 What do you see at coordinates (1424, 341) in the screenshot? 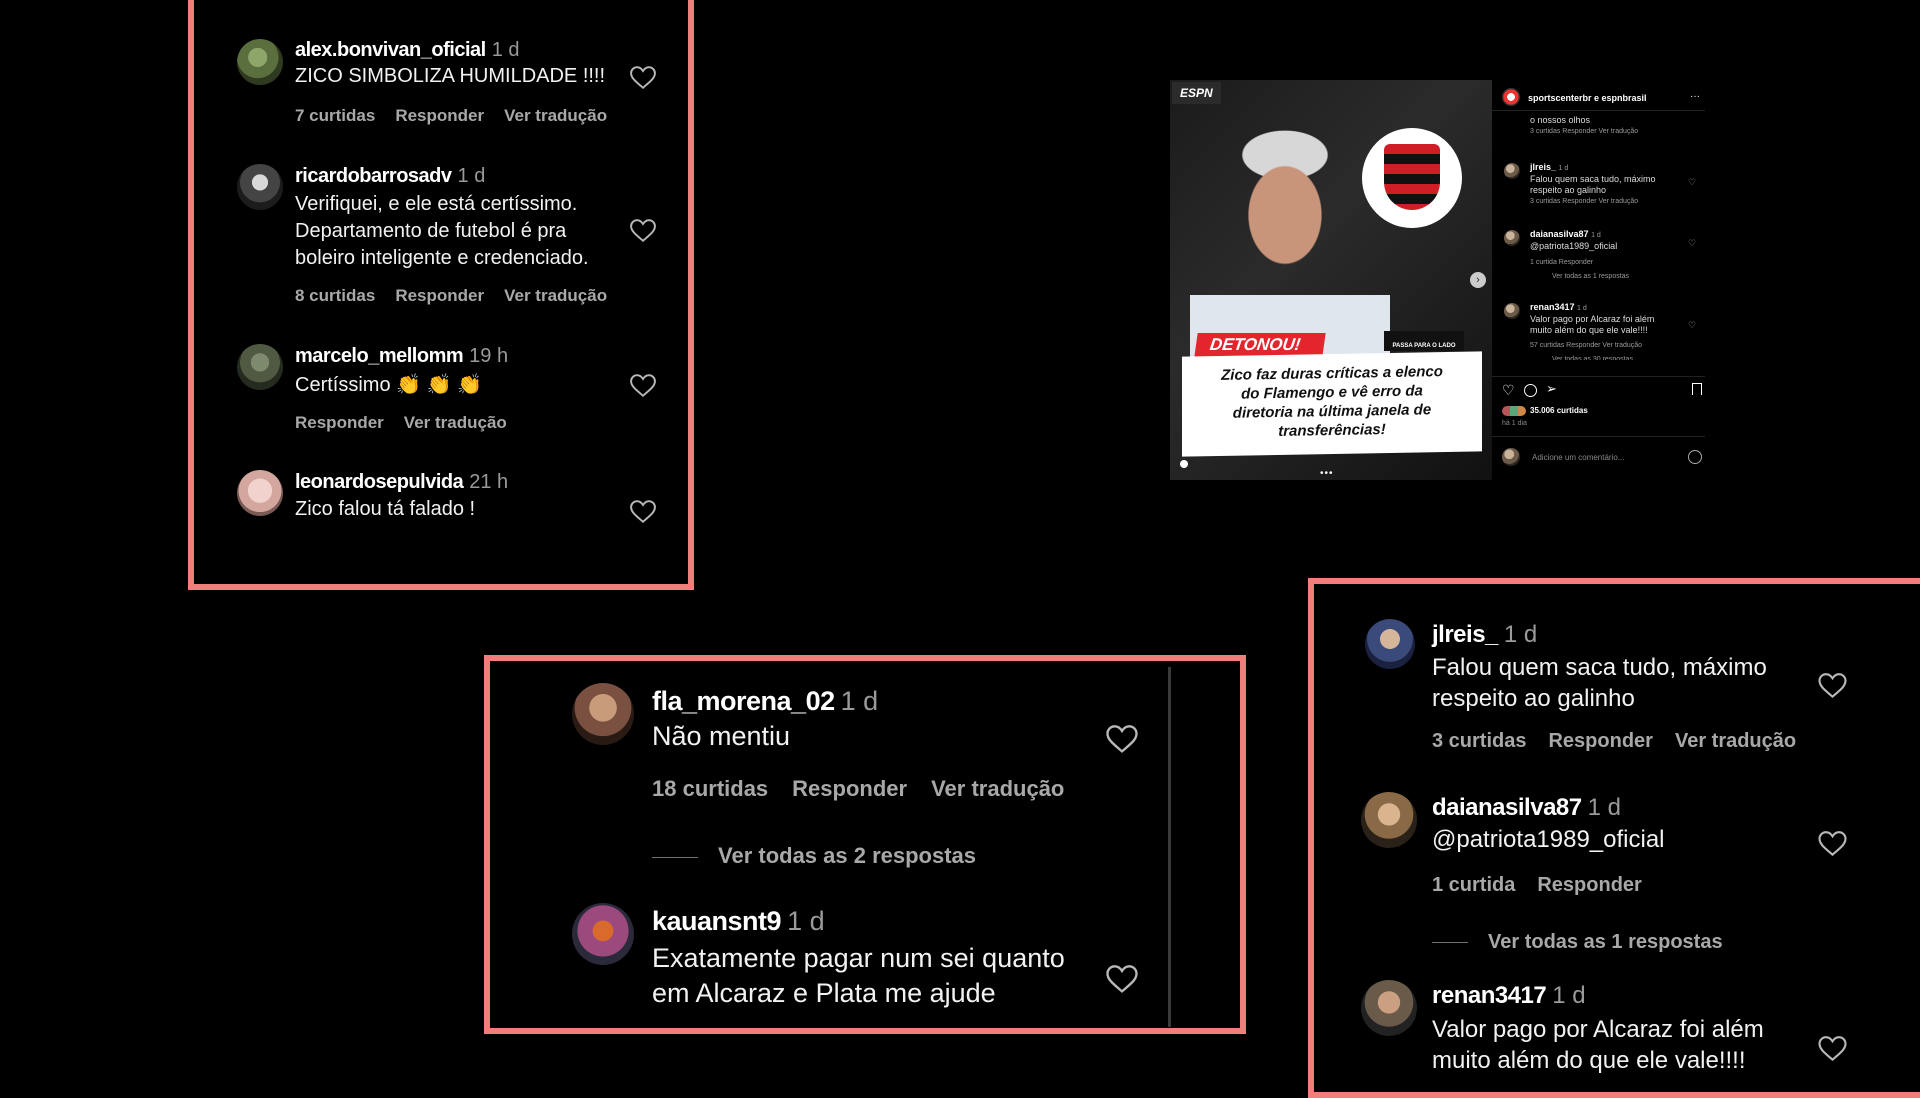
I see `swipe-hint: PASSA PARA O LADO` at bounding box center [1424, 341].